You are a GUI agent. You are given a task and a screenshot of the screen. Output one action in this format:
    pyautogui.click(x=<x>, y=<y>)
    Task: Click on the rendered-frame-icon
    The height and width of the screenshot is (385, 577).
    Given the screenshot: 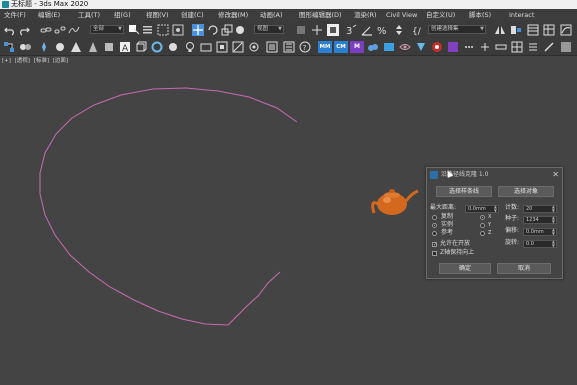 What is the action you would take?
    pyautogui.click(x=60, y=47)
    